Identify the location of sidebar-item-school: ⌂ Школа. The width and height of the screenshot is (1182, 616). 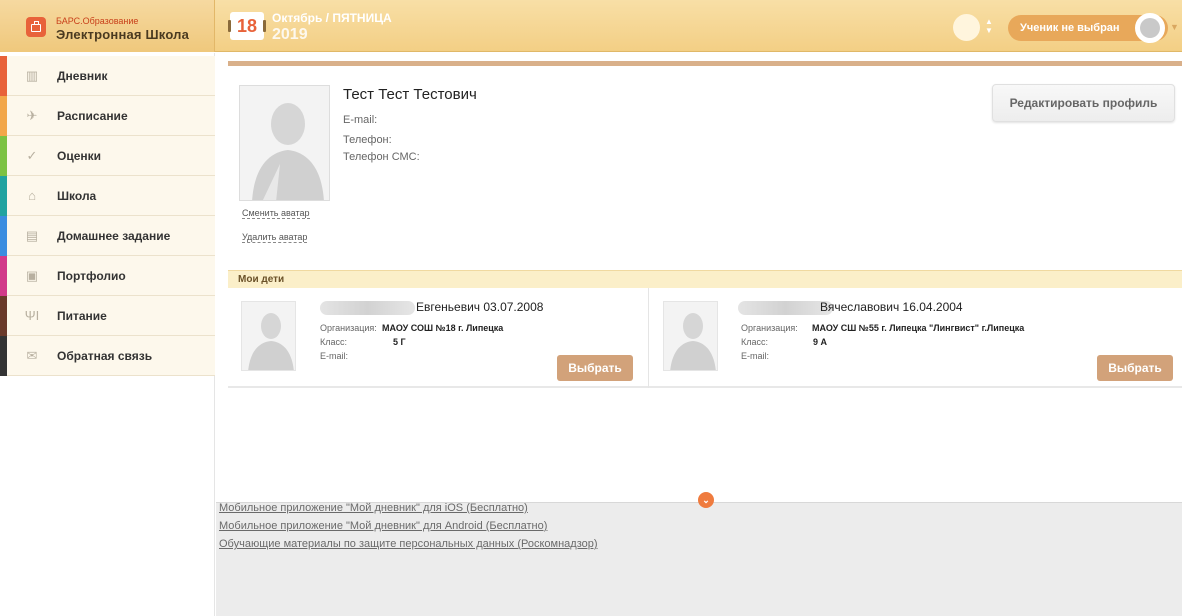
(107, 196).